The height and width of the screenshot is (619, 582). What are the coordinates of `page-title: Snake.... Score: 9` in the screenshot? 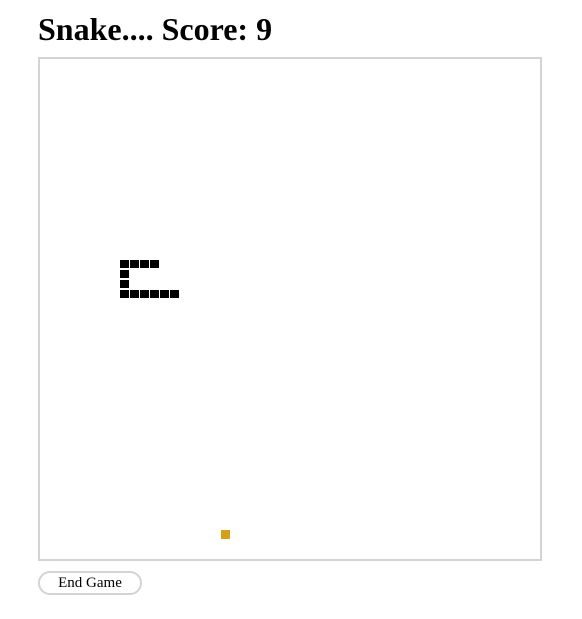 It's located at (155, 29).